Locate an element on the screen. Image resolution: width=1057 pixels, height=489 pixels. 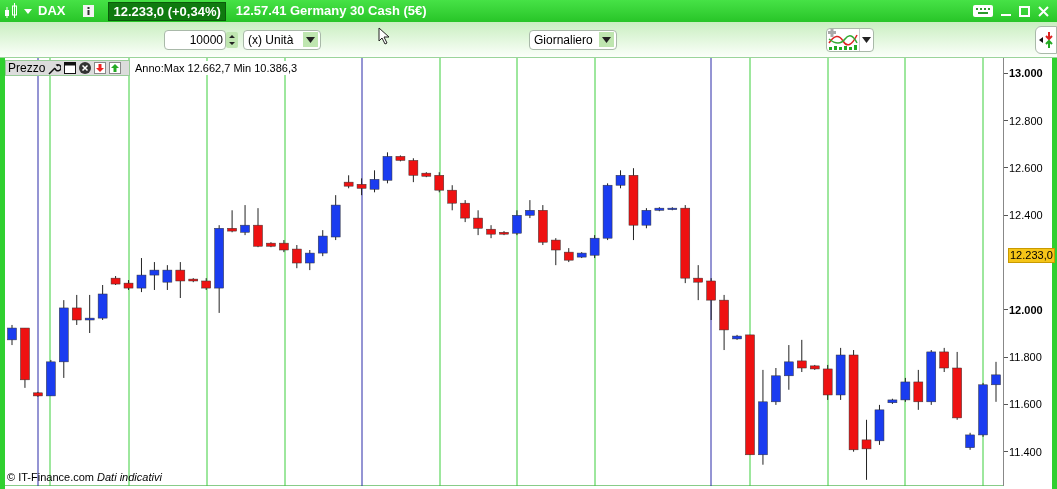
axis-label: 12.400 is located at coordinates (1026, 215).